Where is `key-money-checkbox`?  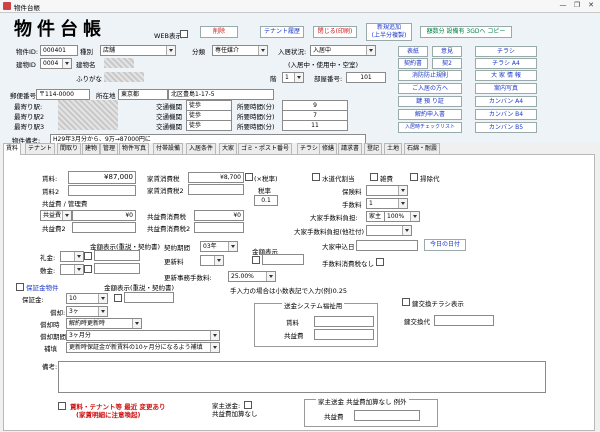
key-money-checkbox is located at coordinates (88, 256).